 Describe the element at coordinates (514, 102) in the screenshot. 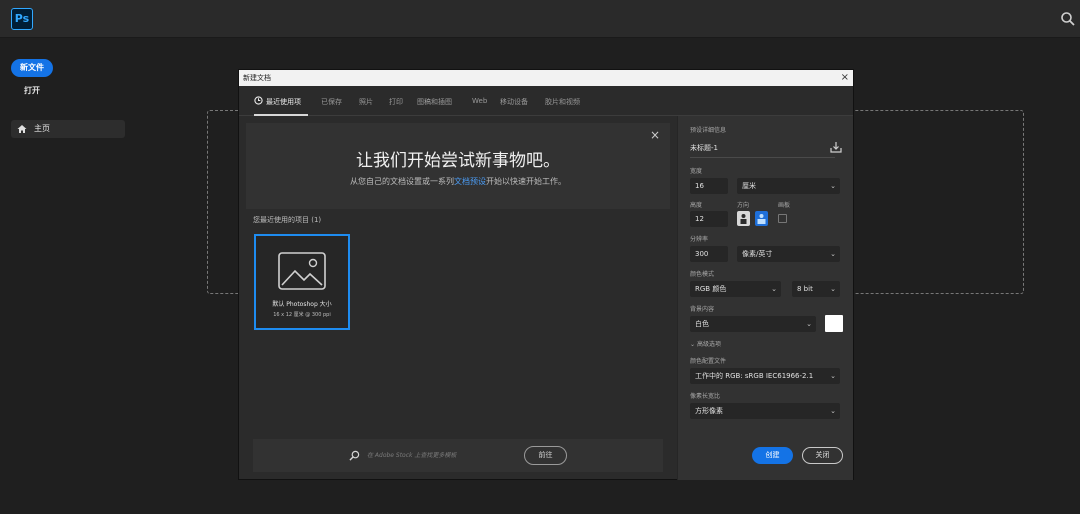

I see `tab-mobile: 移动设备` at that location.